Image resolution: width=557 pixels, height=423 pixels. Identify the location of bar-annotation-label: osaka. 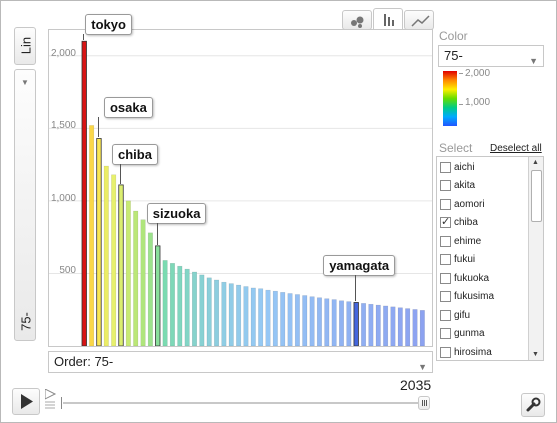
(128, 108).